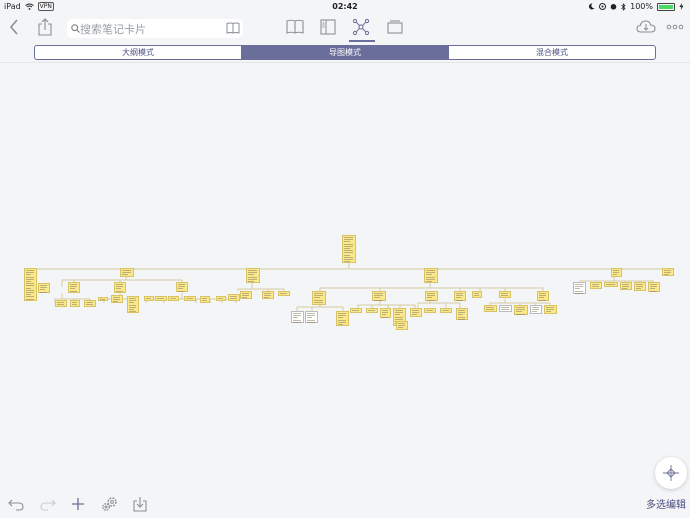 This screenshot has height=518, width=690. I want to click on moon-icon, so click(592, 6).